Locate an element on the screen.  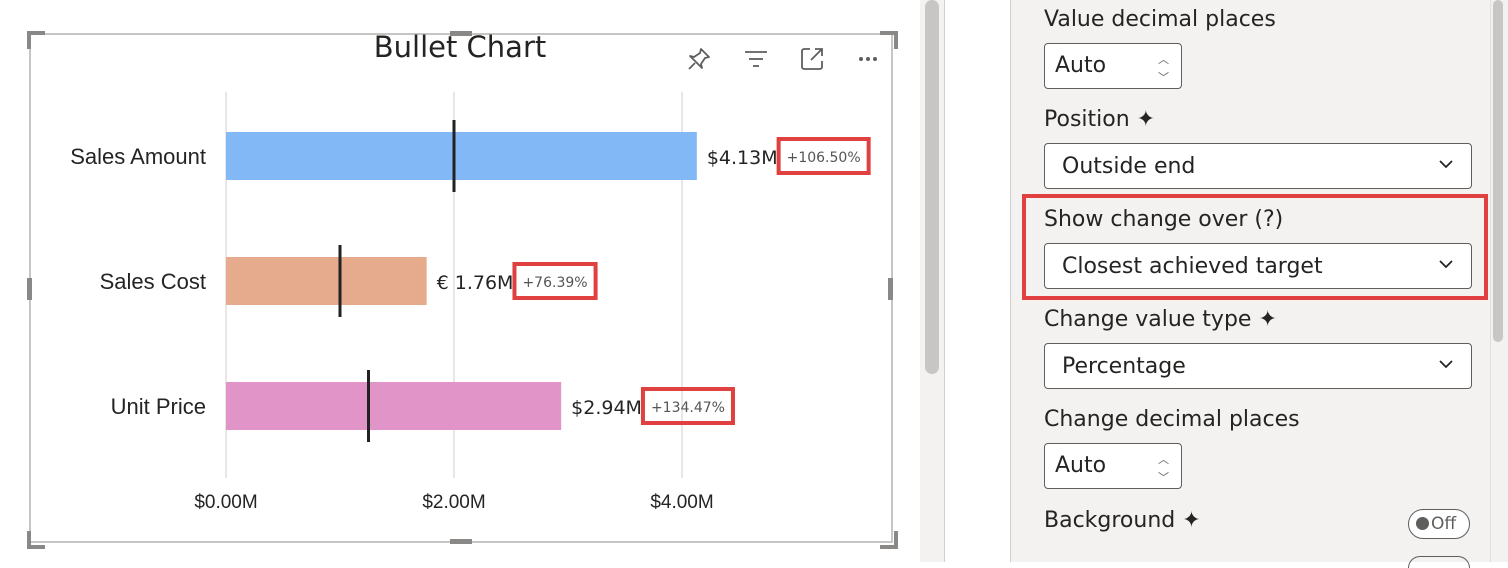
category-label: Sales Amount is located at coordinates (138, 156).